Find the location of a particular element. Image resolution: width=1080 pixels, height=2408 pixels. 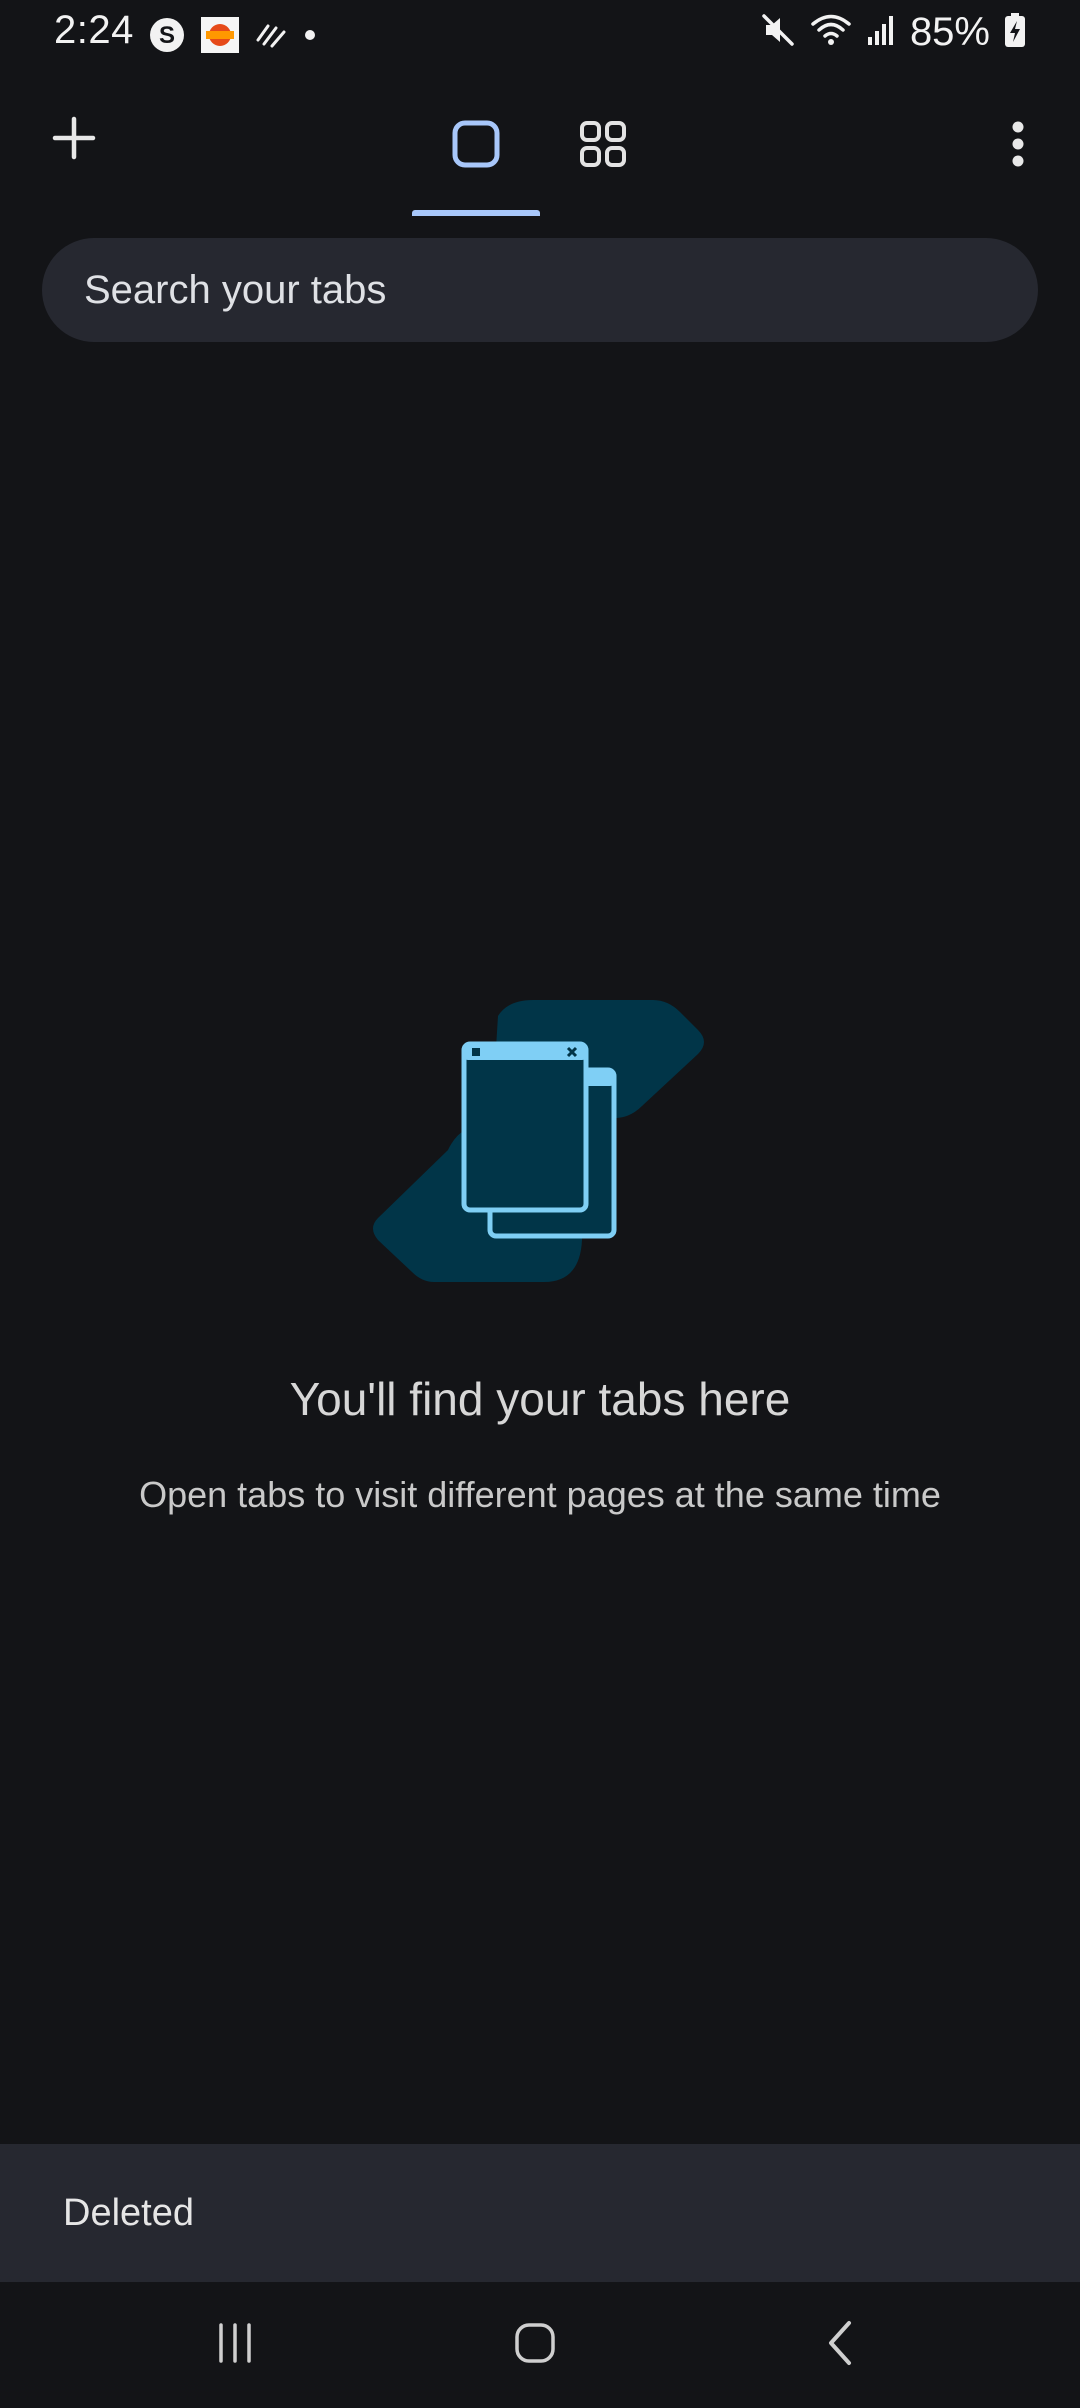

plus-icon is located at coordinates (74, 140).